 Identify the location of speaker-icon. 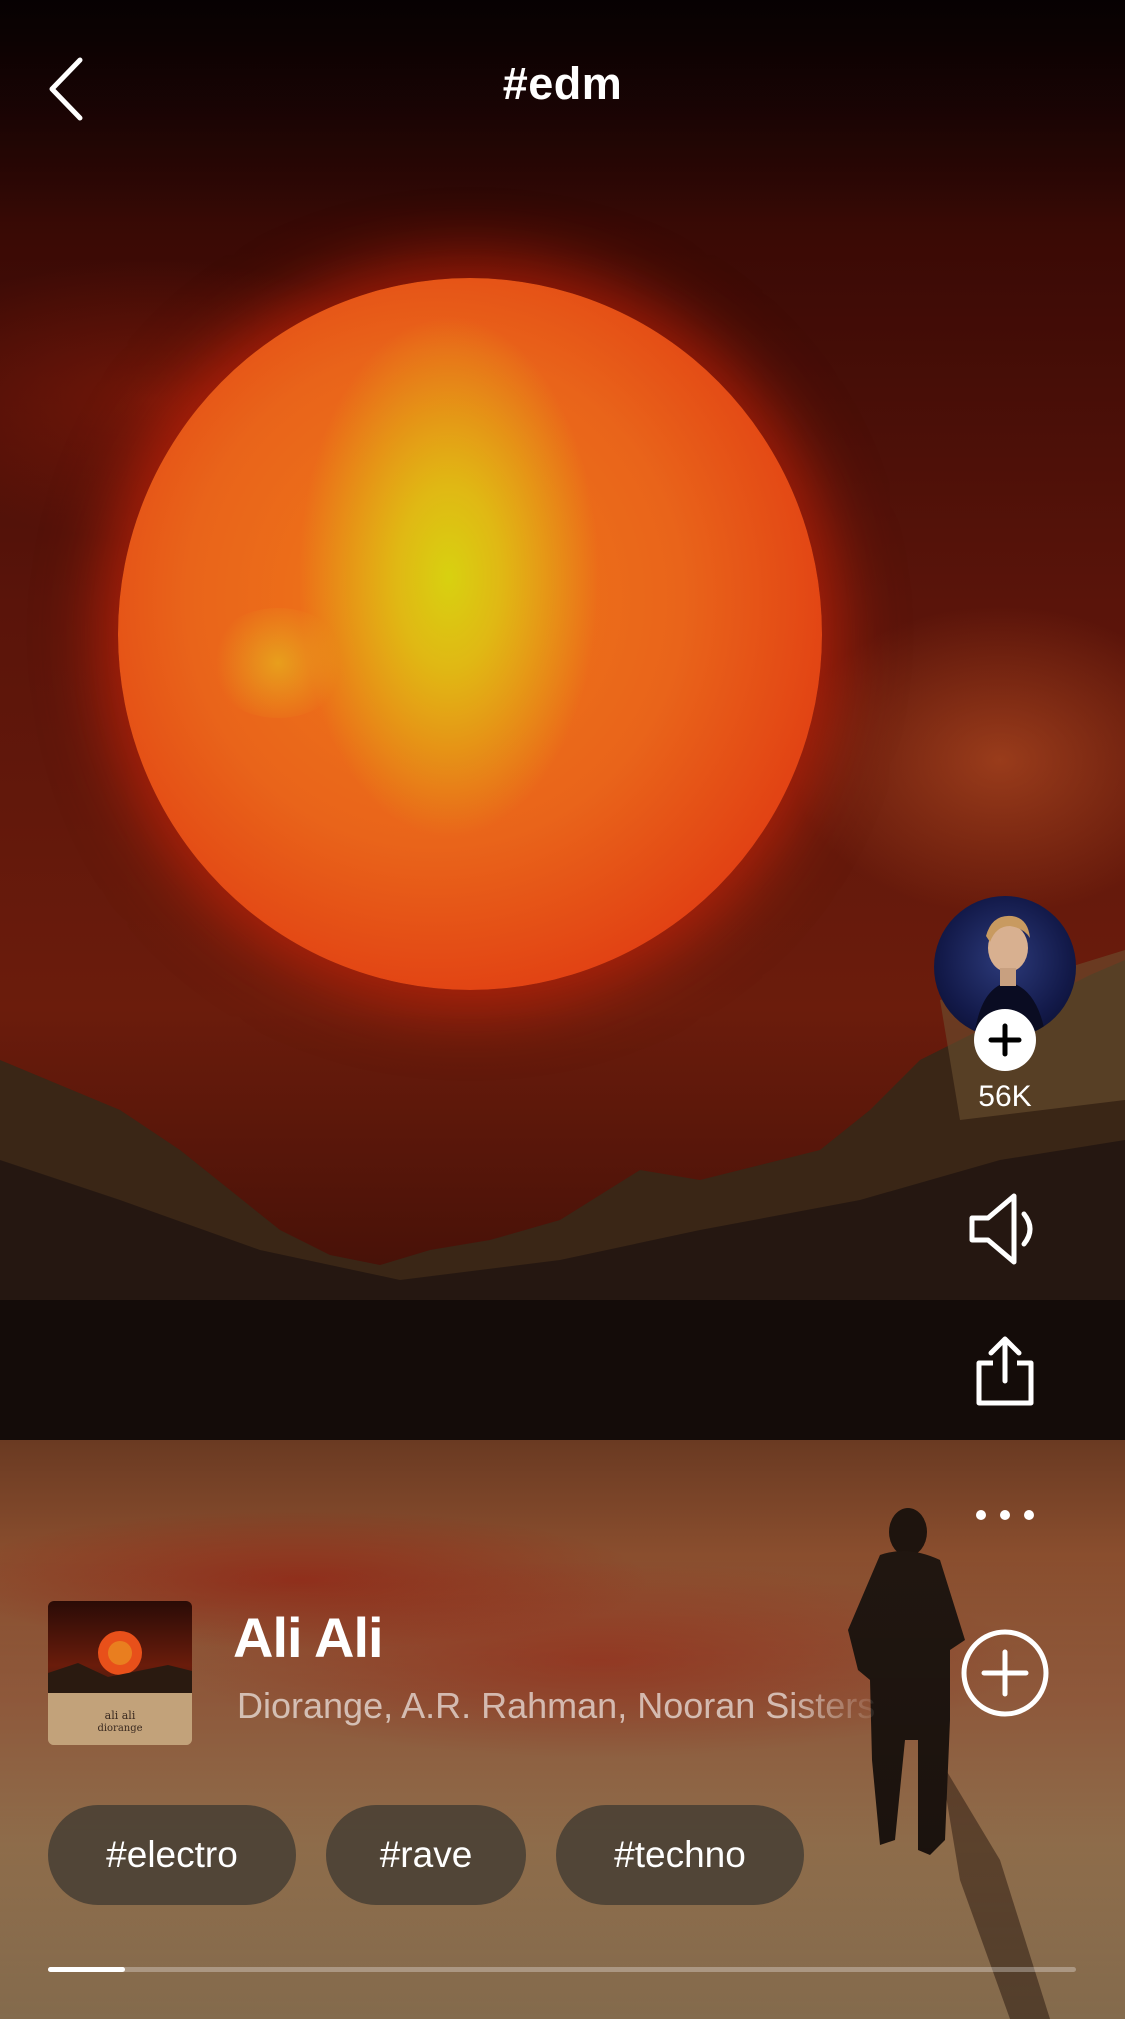
(1001, 1229).